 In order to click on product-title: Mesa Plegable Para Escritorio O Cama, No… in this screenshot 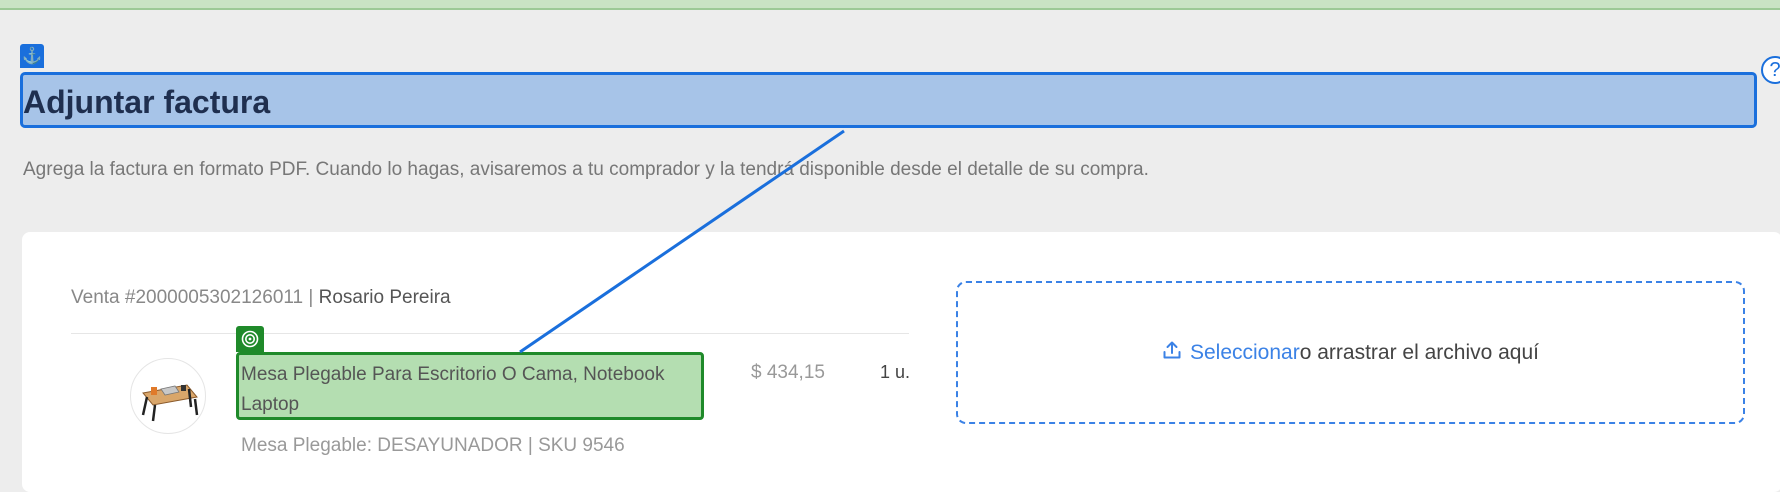, I will do `click(471, 390)`.